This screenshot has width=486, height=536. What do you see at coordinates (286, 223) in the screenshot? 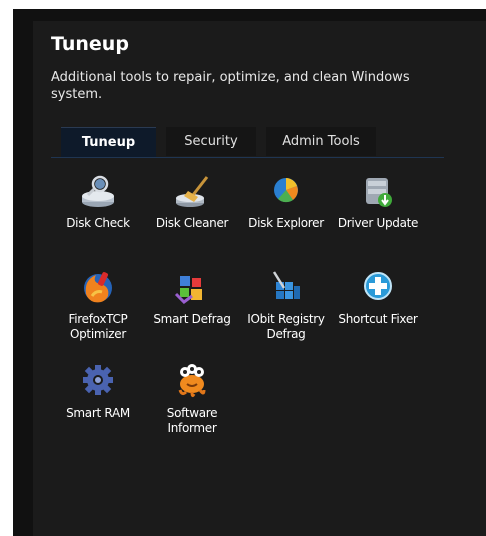
I see `tool-label: Disk Explorer` at bounding box center [286, 223].